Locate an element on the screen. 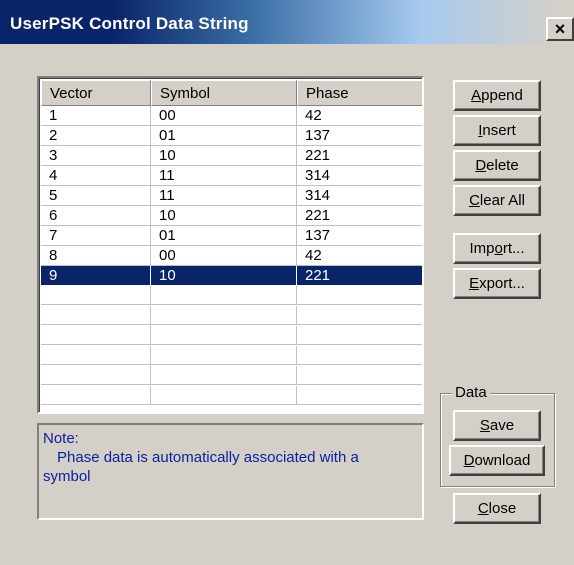  delete-button-label: Delete is located at coordinates (497, 165).